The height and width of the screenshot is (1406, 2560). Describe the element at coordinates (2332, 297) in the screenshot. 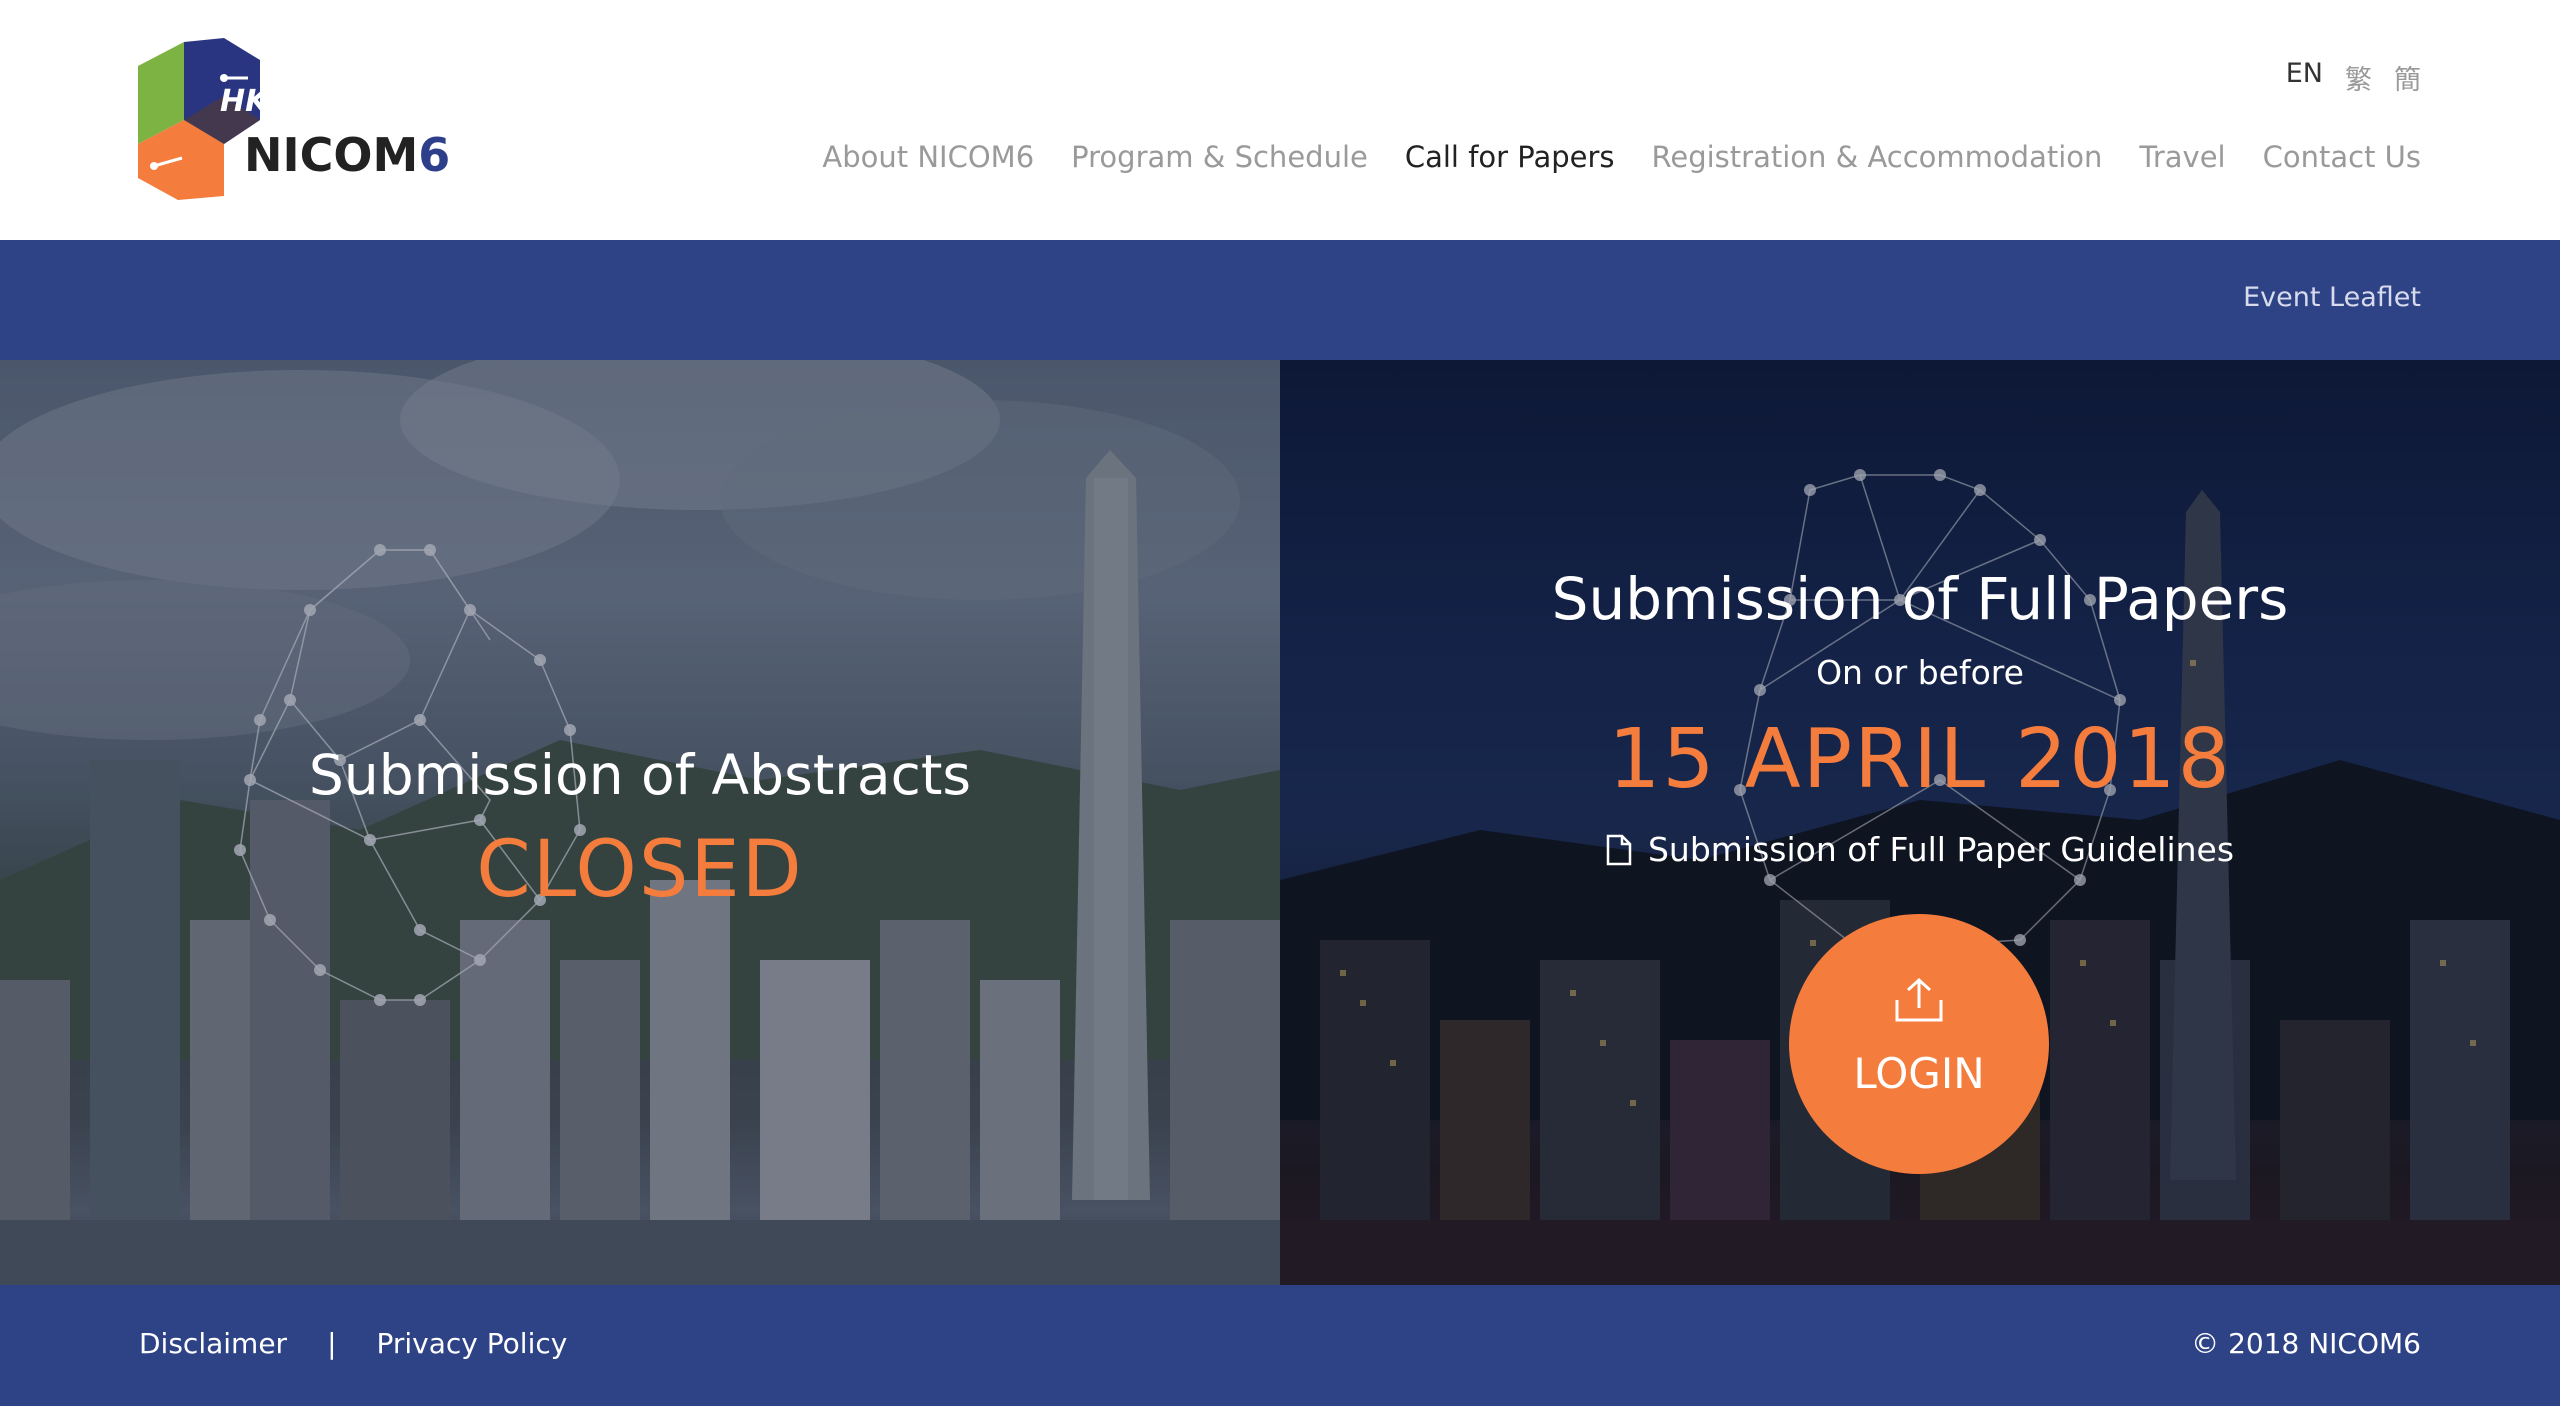

I see `event-leaflet-link: Event Leaflet` at that location.